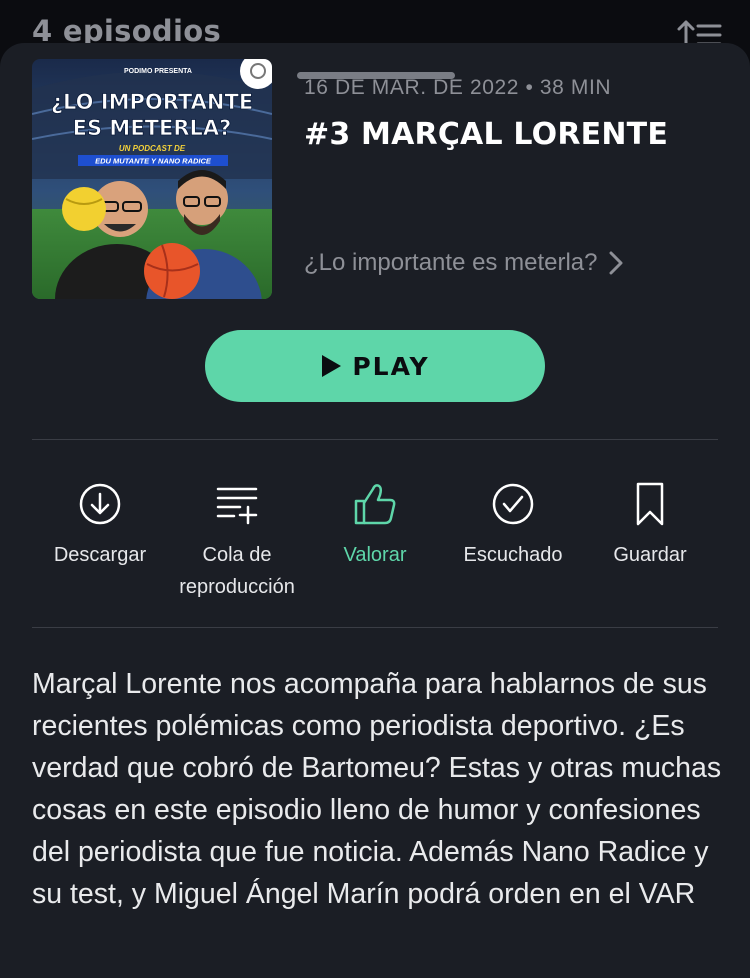 Image resolution: width=750 pixels, height=978 pixels. I want to click on divider-top, so click(375, 439).